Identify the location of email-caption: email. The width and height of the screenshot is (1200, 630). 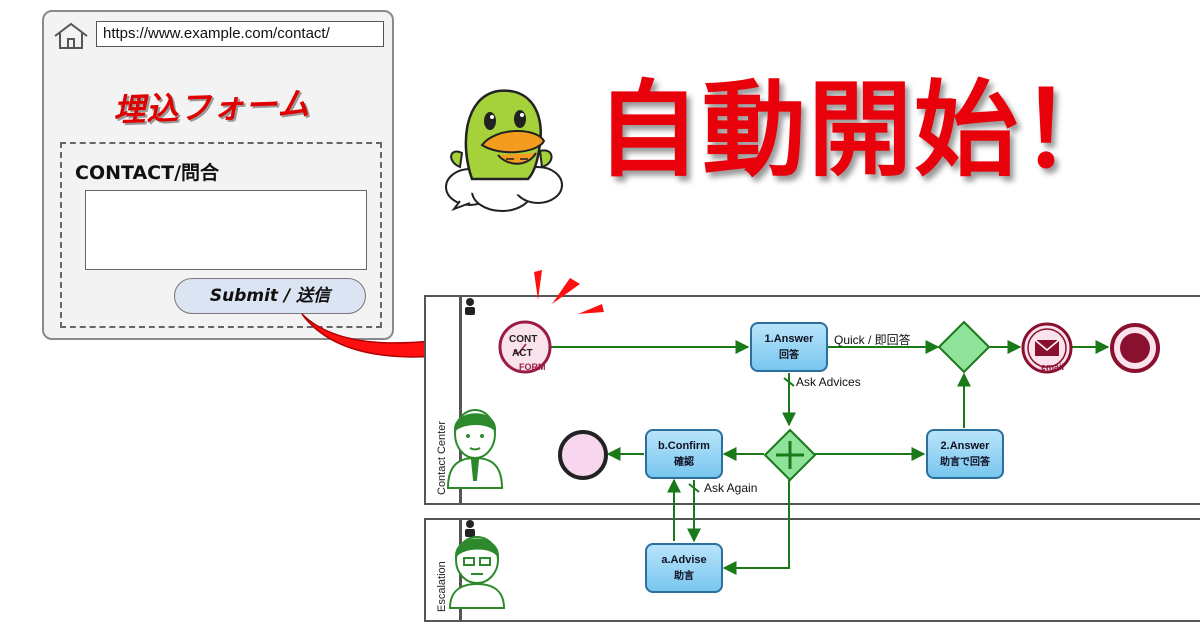
(1053, 367).